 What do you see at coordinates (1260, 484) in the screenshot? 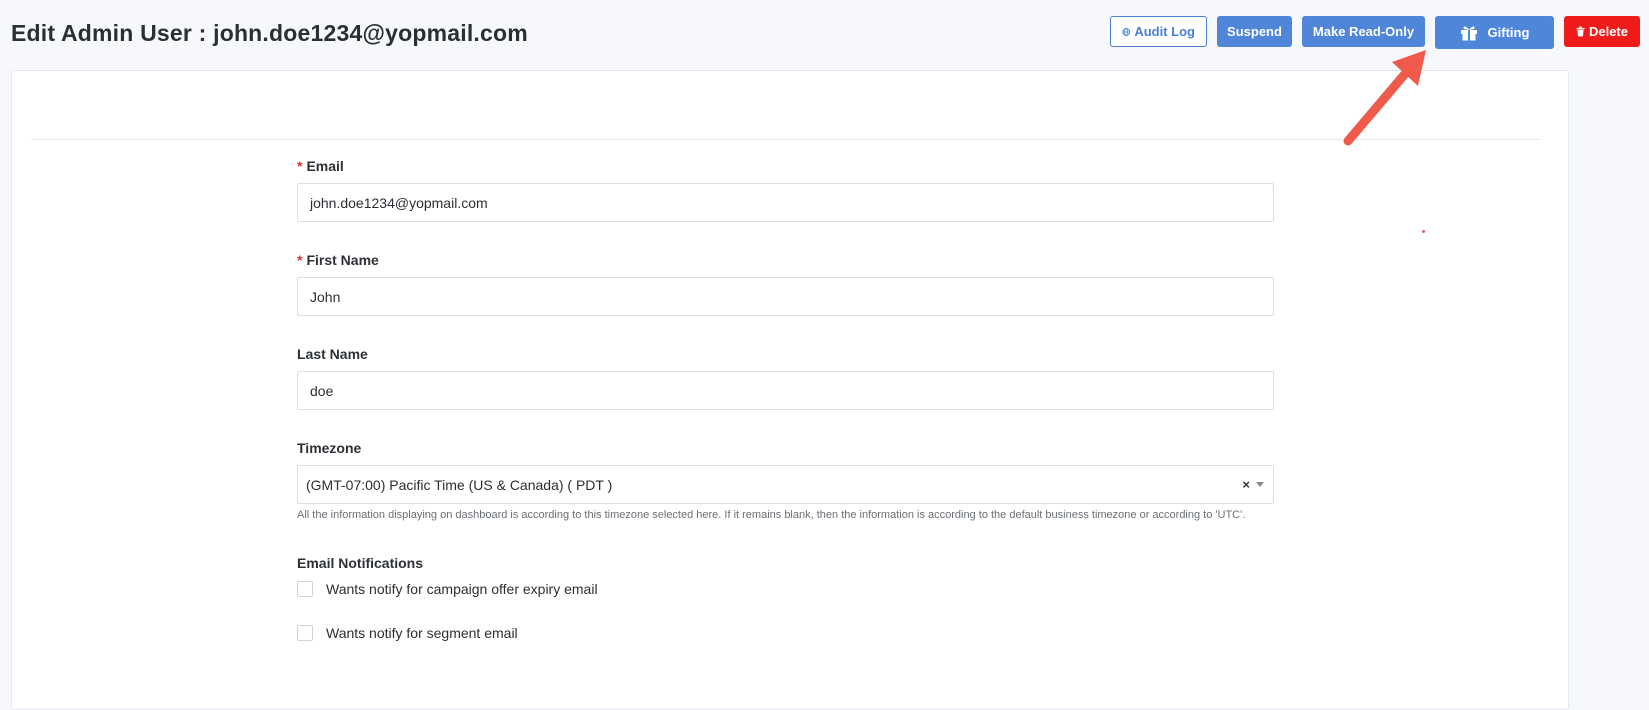
I see `chevron-down-icon` at bounding box center [1260, 484].